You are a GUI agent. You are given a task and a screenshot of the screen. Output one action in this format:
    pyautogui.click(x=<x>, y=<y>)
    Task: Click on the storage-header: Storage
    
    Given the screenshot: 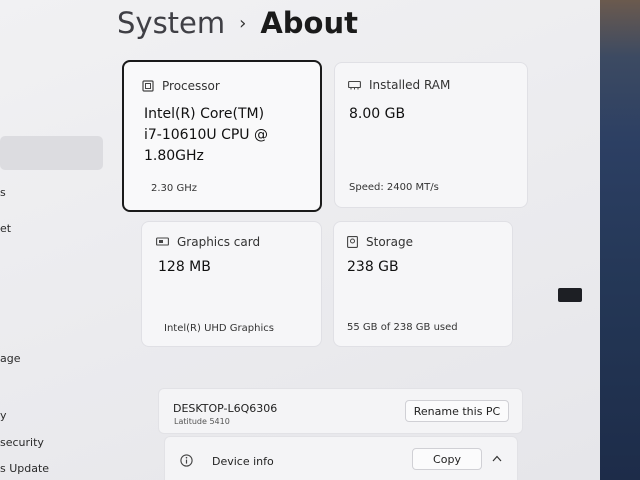 What is the action you would take?
    pyautogui.click(x=380, y=242)
    